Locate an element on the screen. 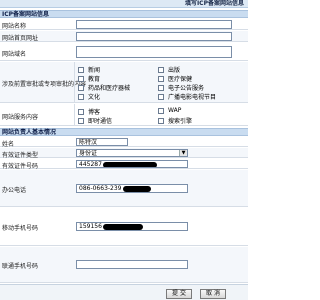 This screenshot has height=300, width=320. label-id-number: 有效证件号码 is located at coordinates (20, 166).